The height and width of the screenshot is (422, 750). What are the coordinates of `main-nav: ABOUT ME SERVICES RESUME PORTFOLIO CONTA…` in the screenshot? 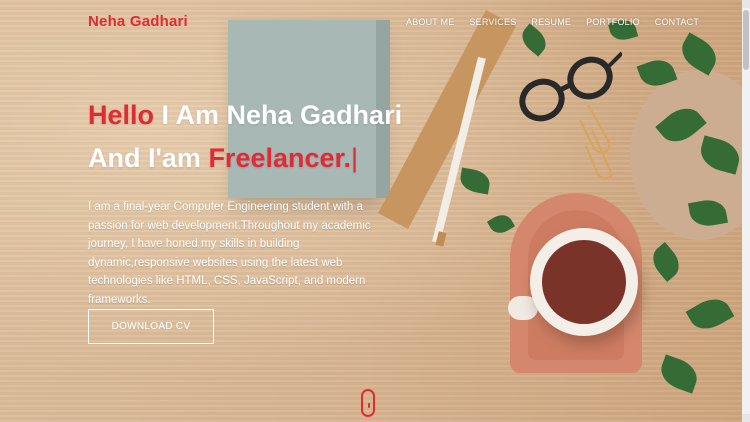 It's located at (552, 22).